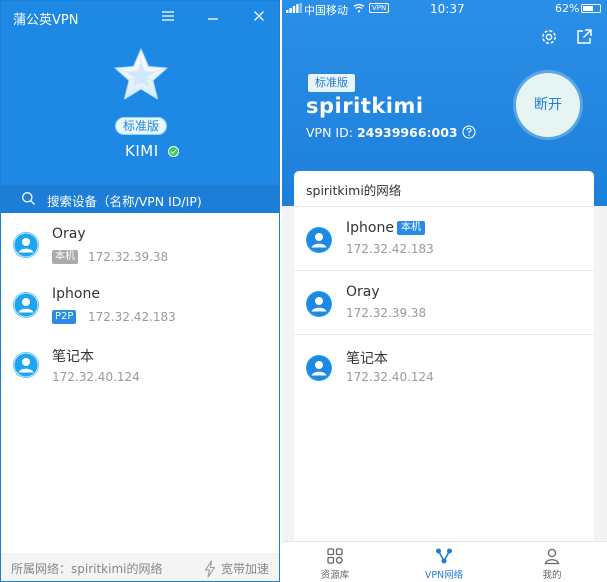 The width and height of the screenshot is (607, 582). What do you see at coordinates (354, 190) in the screenshot?
I see `network-title: spiritkimi的网络` at bounding box center [354, 190].